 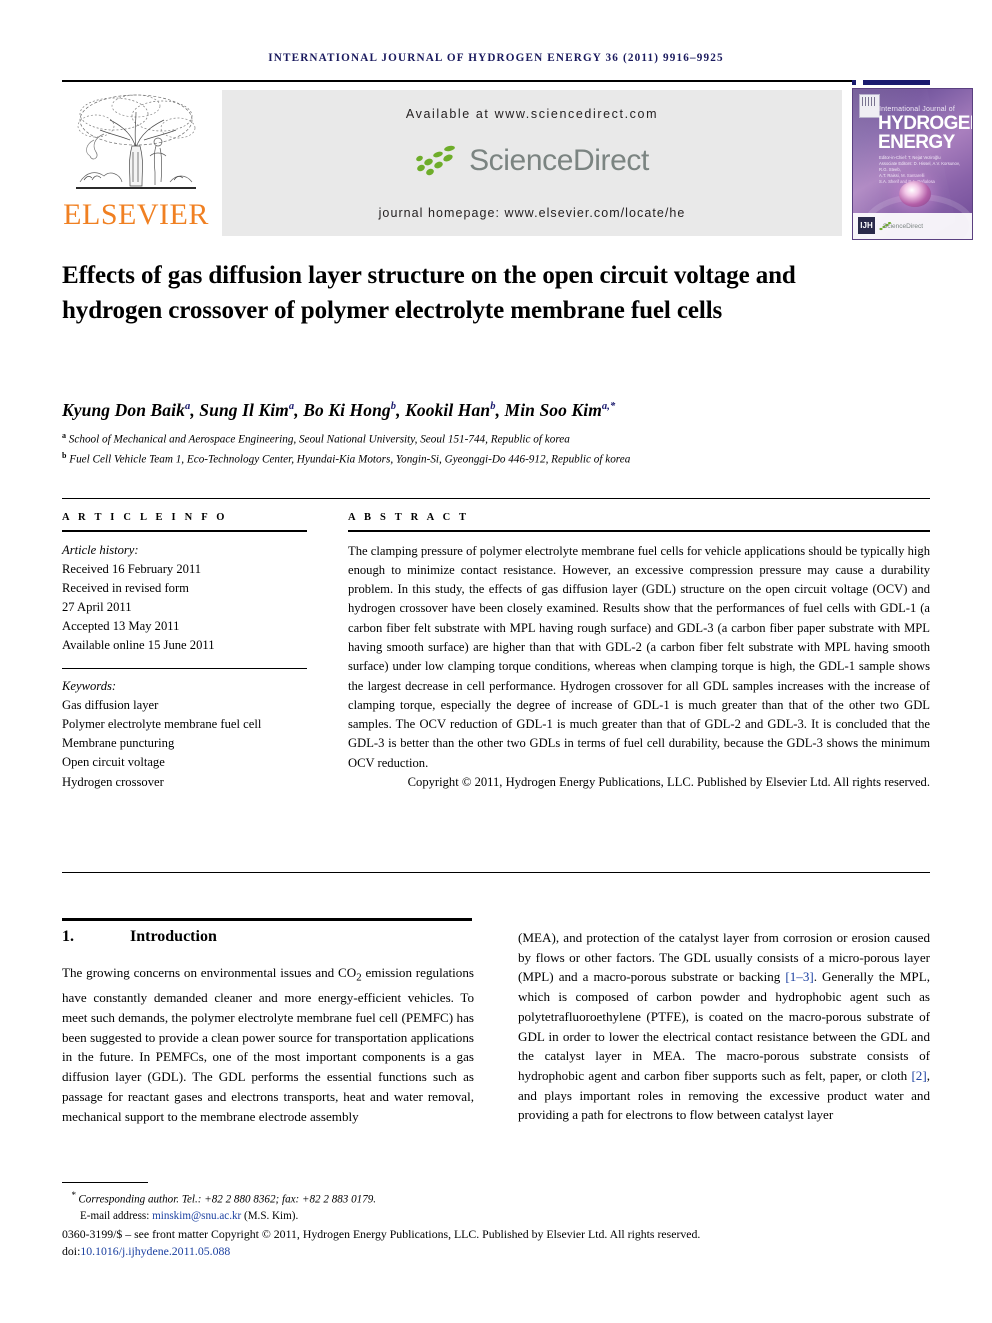 I want to click on section-rule, so click(x=267, y=919).